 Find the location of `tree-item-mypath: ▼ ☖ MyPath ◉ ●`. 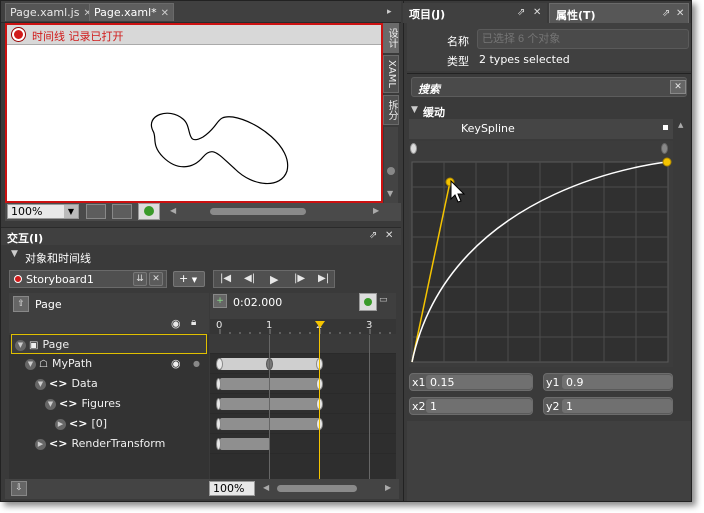

tree-item-mypath: ▼ ☖ MyPath ◉ ● is located at coordinates (109, 364).